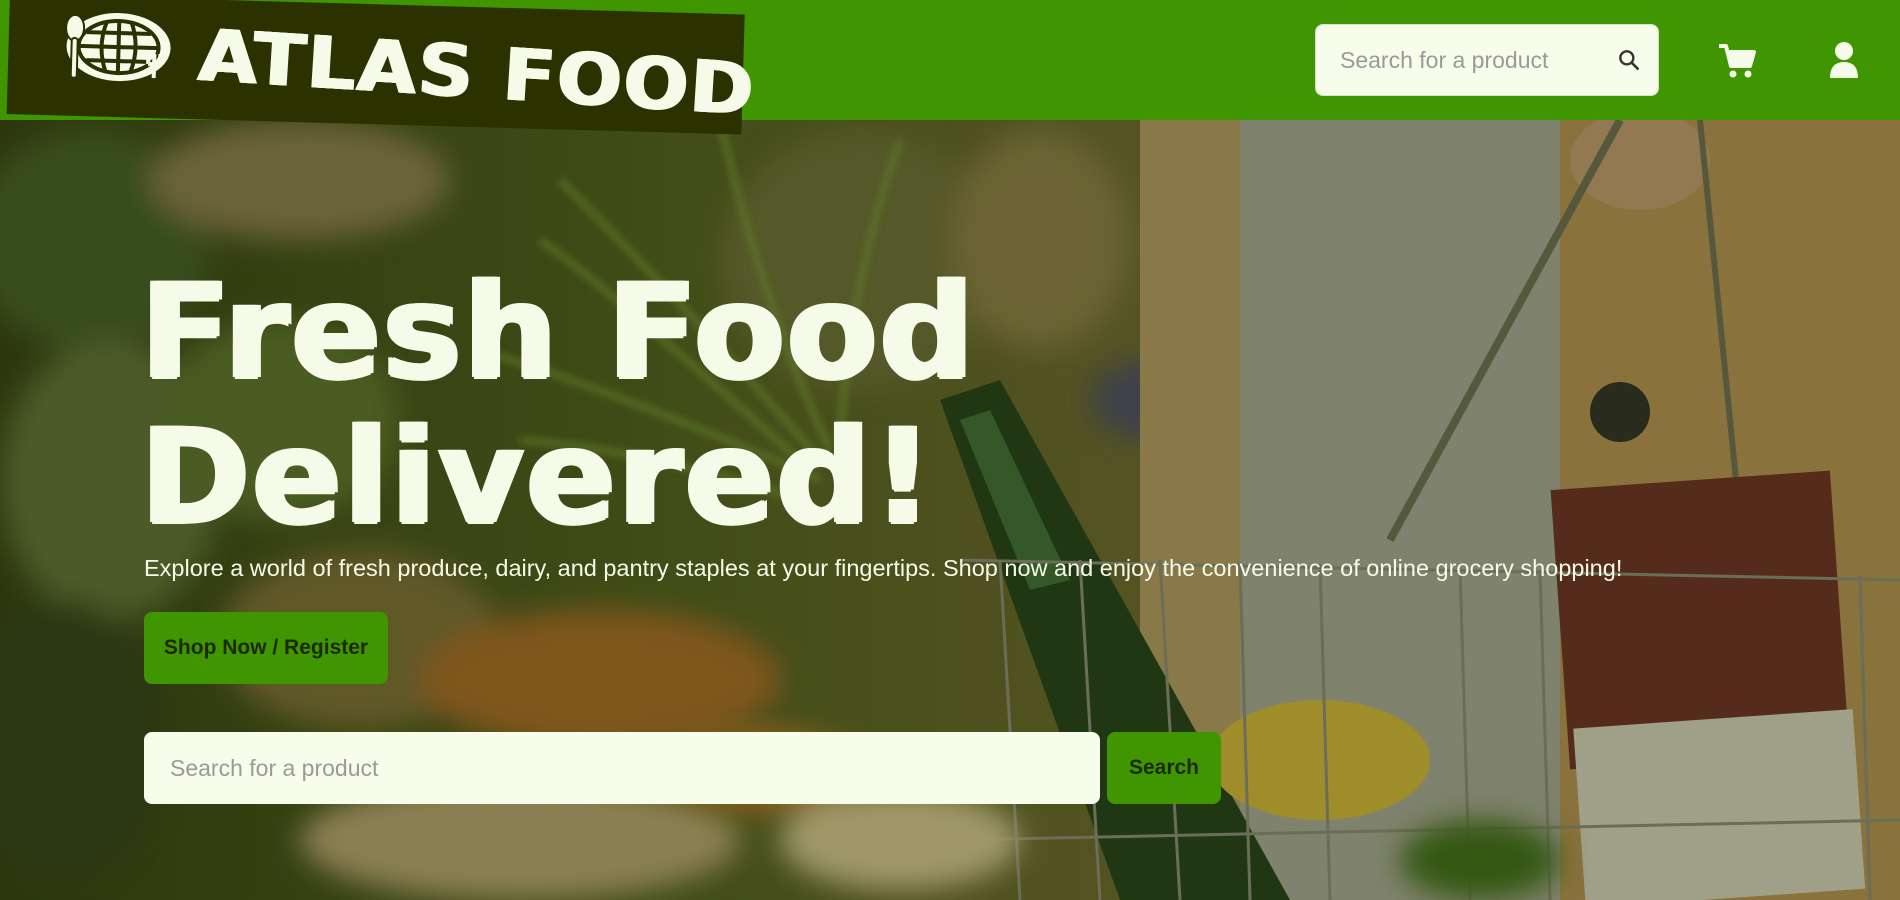  What do you see at coordinates (266, 648) in the screenshot?
I see `shop-now-register-button: Shop Now / Register` at bounding box center [266, 648].